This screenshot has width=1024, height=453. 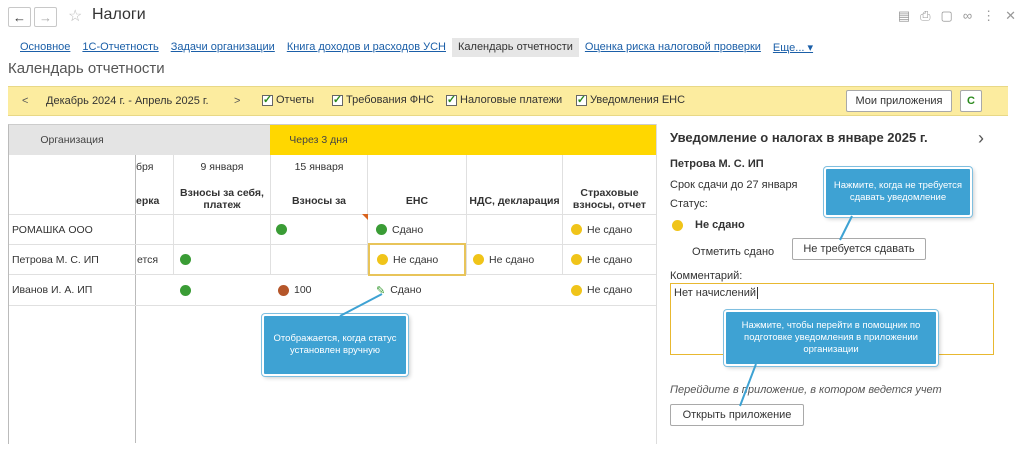 I want to click on back-icon: ←, so click(x=19, y=17).